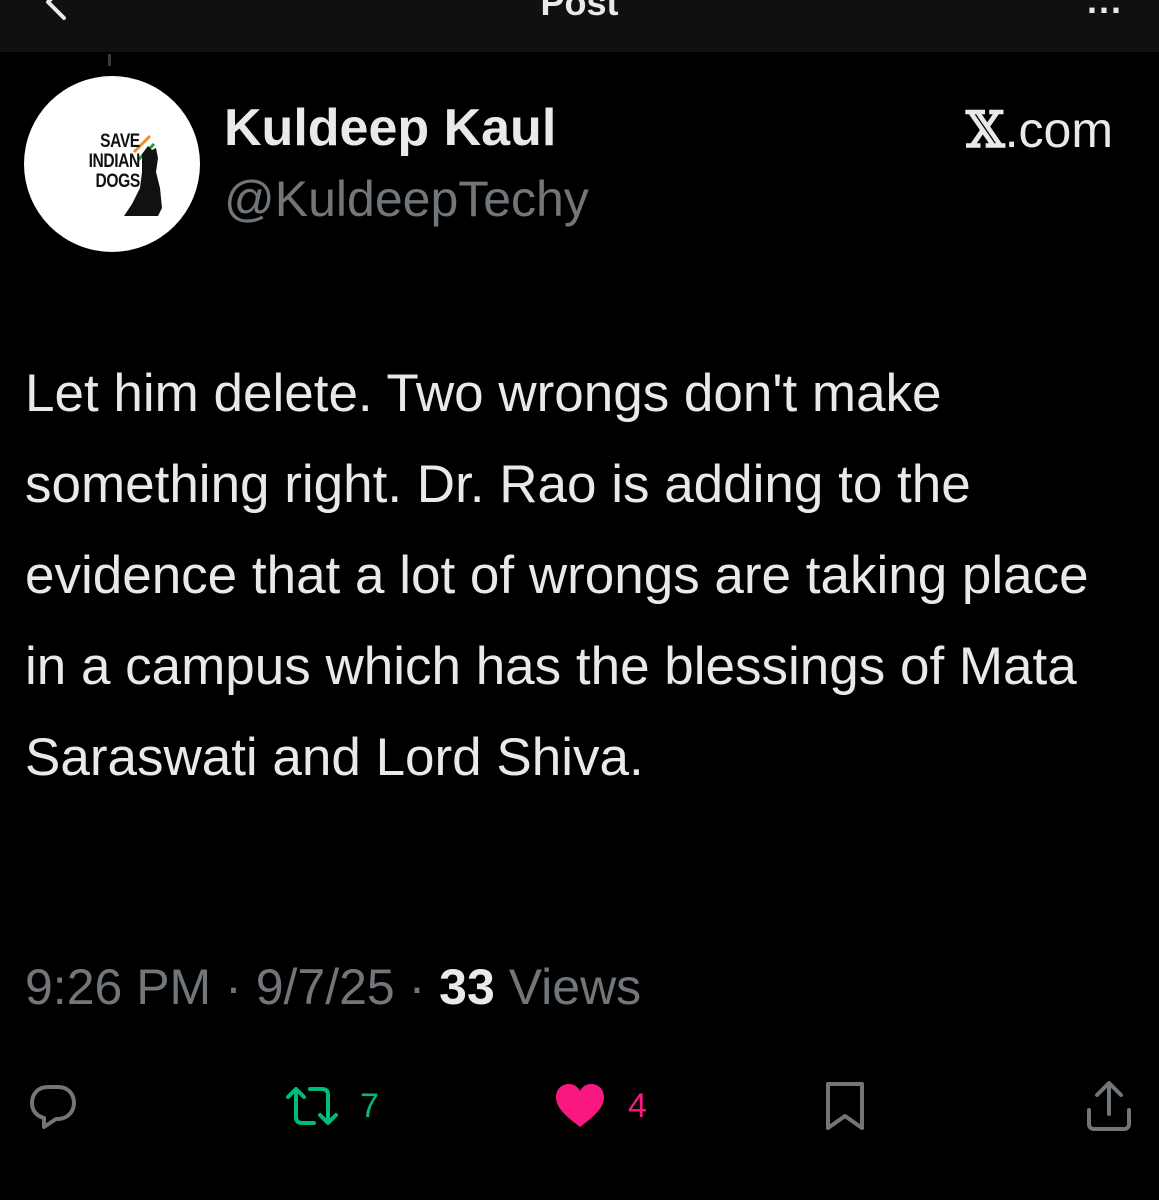 Image resolution: width=1159 pixels, height=1200 pixels. I want to click on share-icon, so click(1109, 1106).